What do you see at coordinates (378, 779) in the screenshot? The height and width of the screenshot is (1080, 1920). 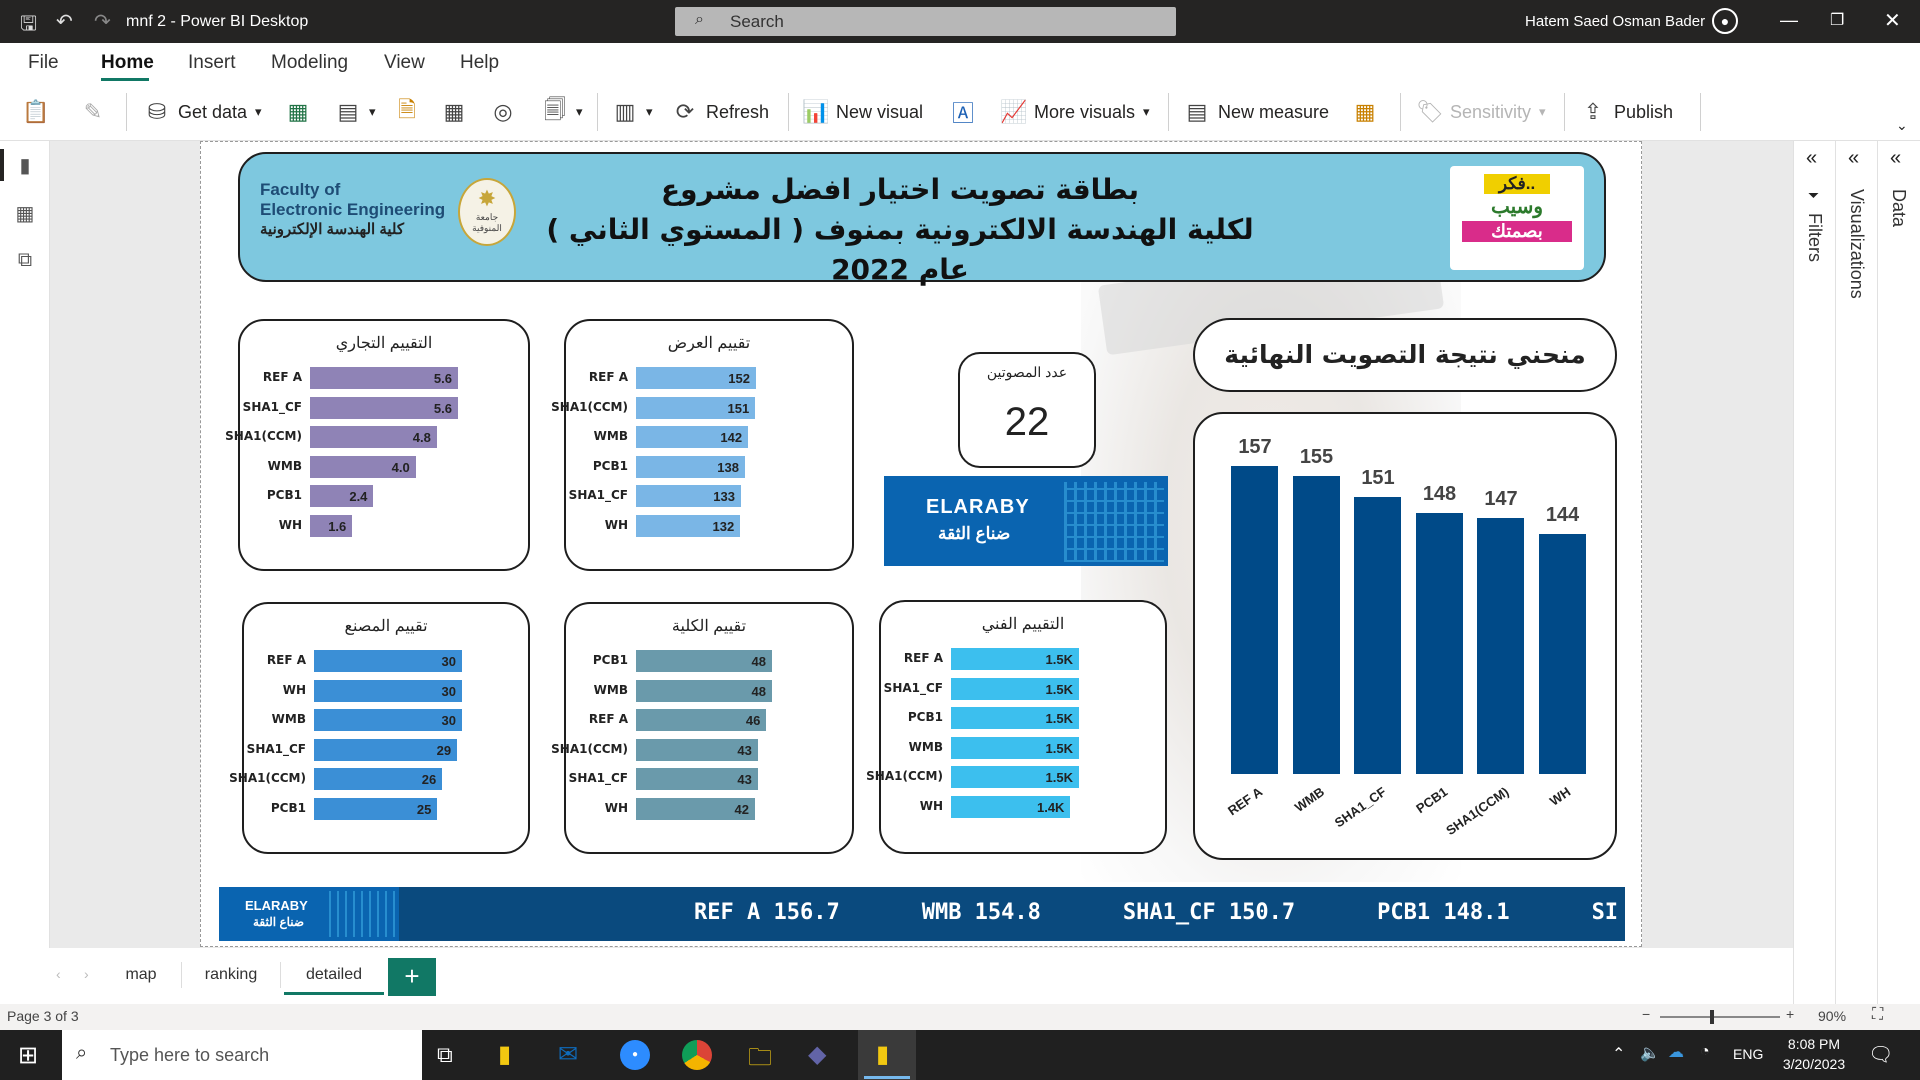 I see `bar: 26` at bounding box center [378, 779].